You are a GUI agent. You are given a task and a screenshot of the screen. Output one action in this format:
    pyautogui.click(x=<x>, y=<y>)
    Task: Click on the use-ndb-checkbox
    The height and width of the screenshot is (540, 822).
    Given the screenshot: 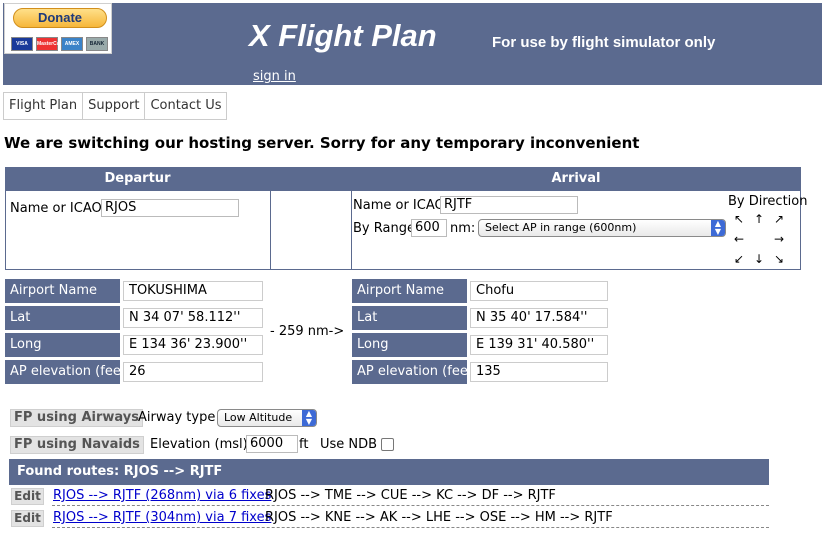 What is the action you would take?
    pyautogui.click(x=387, y=444)
    